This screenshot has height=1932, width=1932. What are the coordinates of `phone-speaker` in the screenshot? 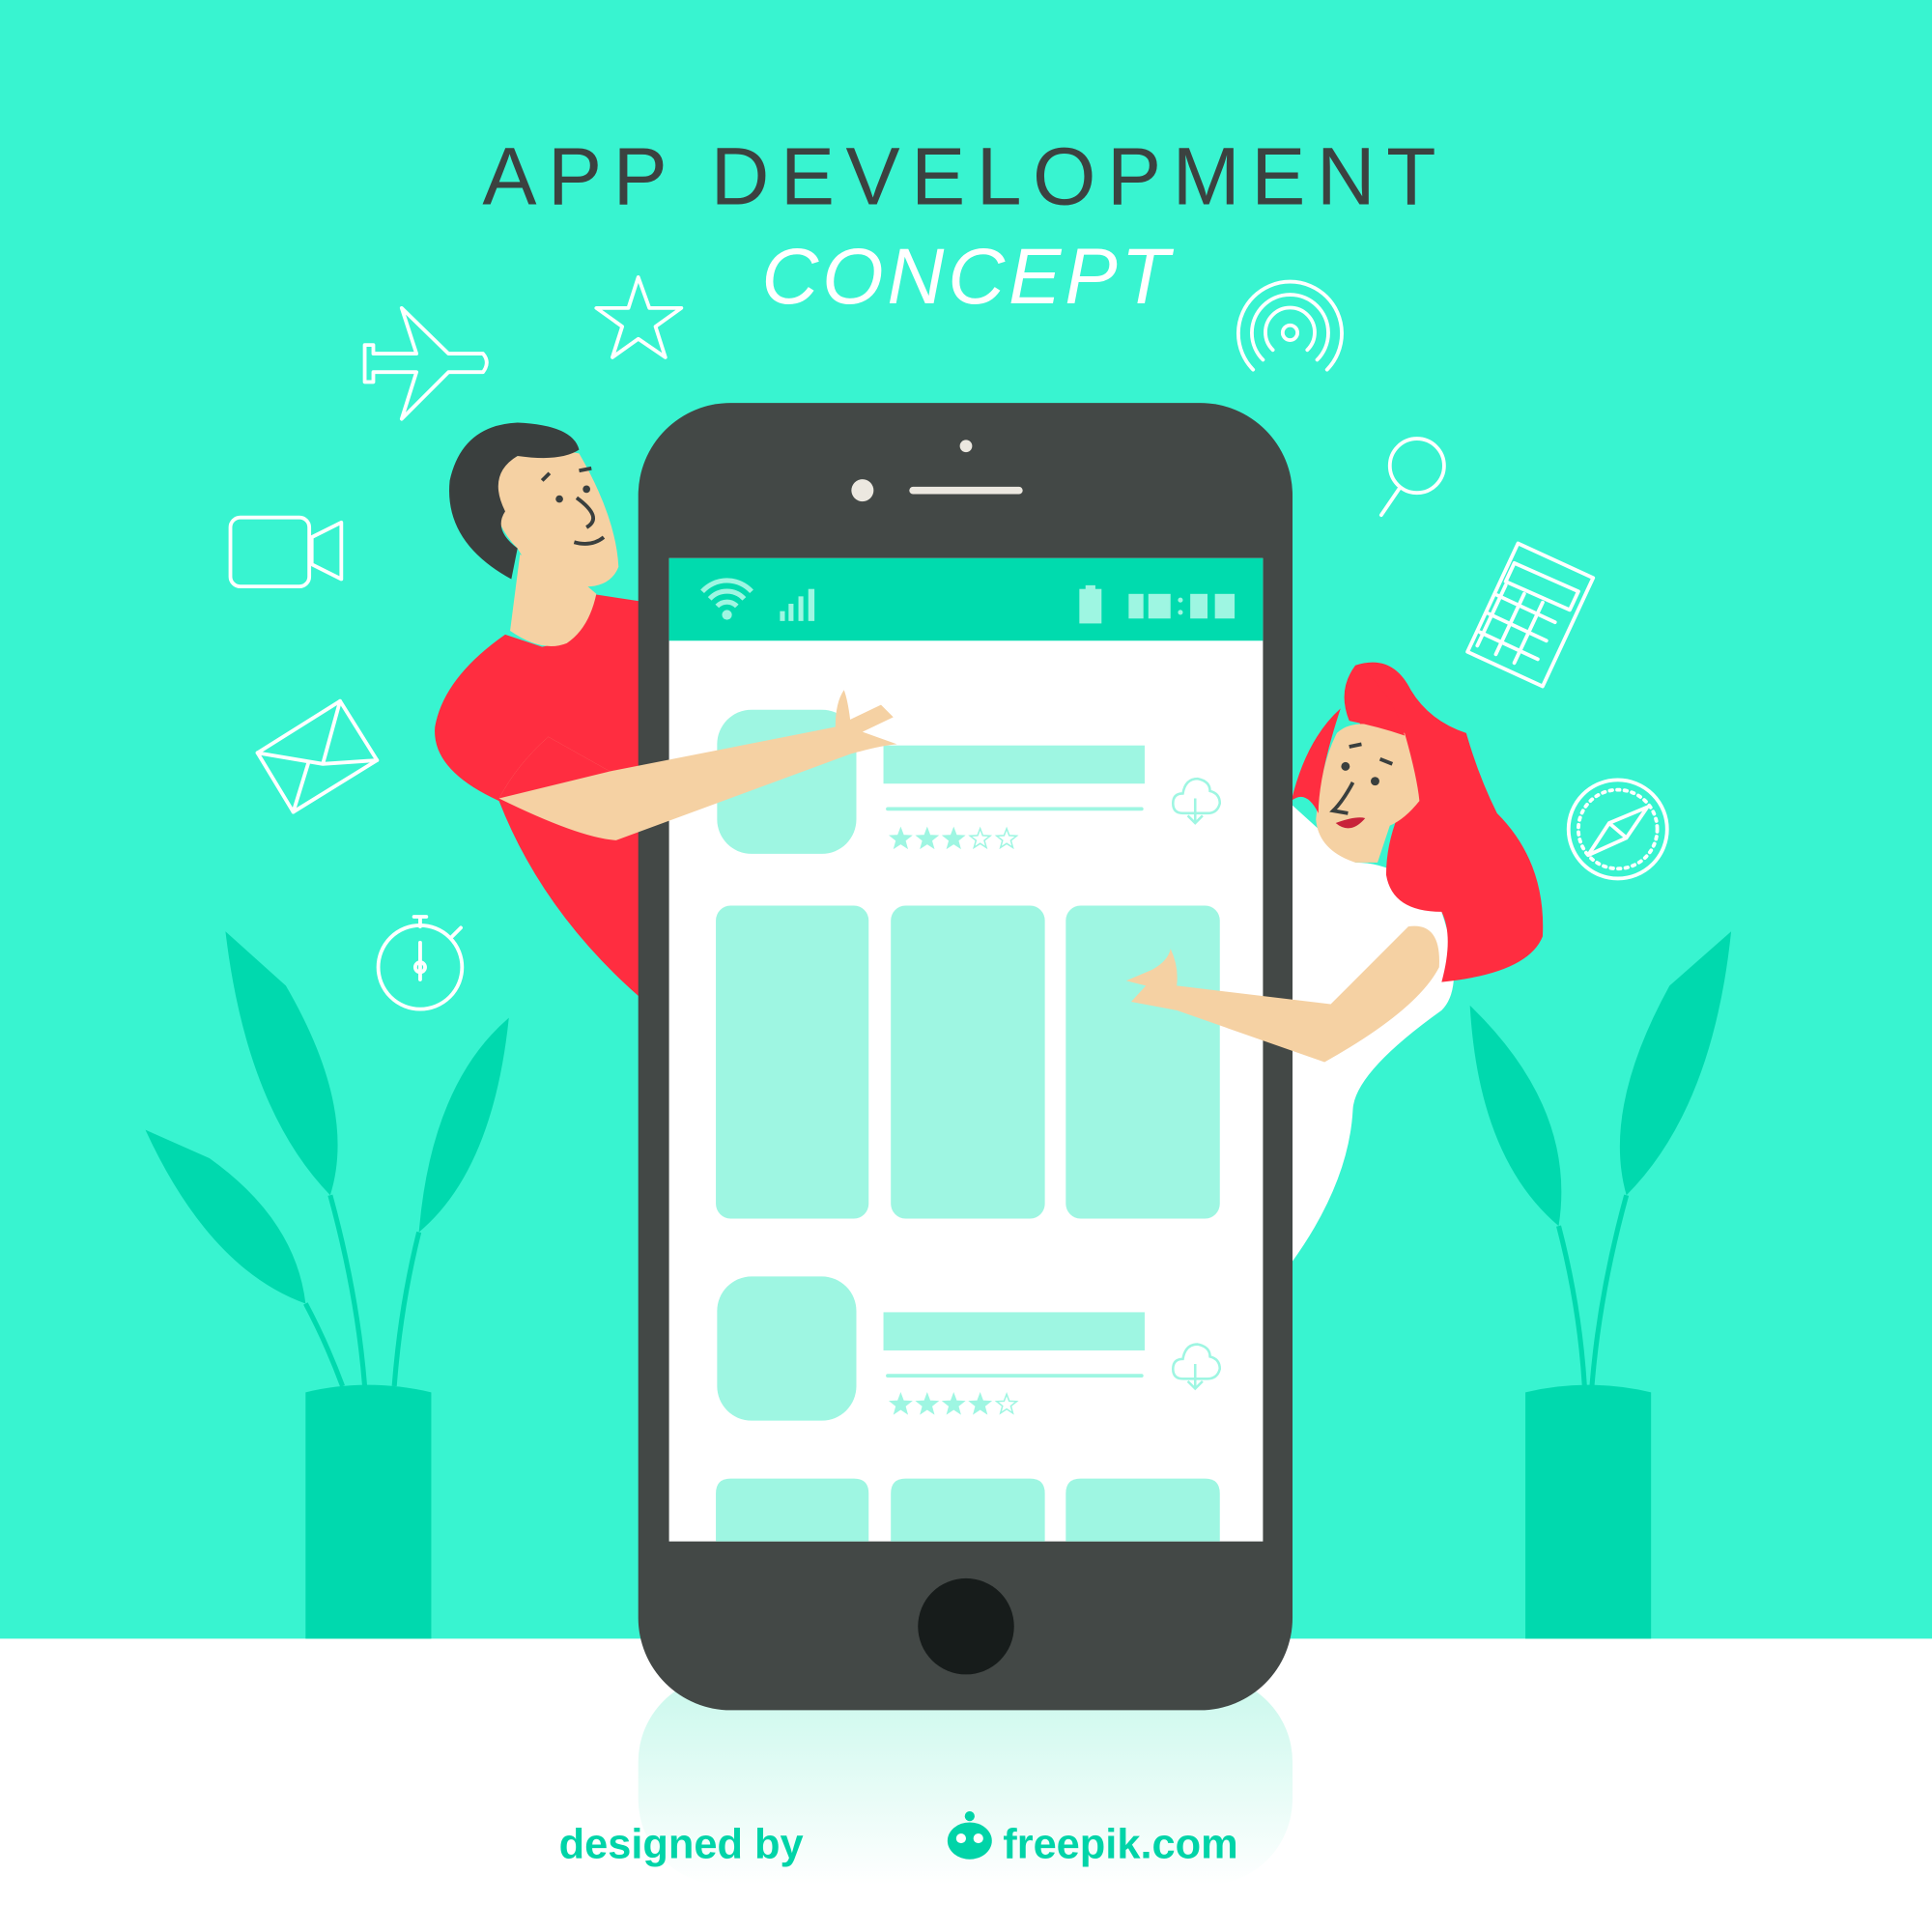 It's located at (966, 490).